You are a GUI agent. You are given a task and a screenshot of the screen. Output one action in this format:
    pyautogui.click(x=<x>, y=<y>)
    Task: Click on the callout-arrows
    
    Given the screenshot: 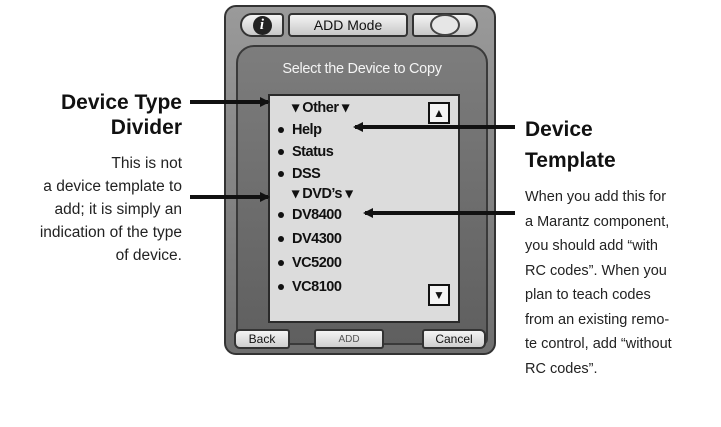 What is the action you would take?
    pyautogui.click(x=352, y=157)
    